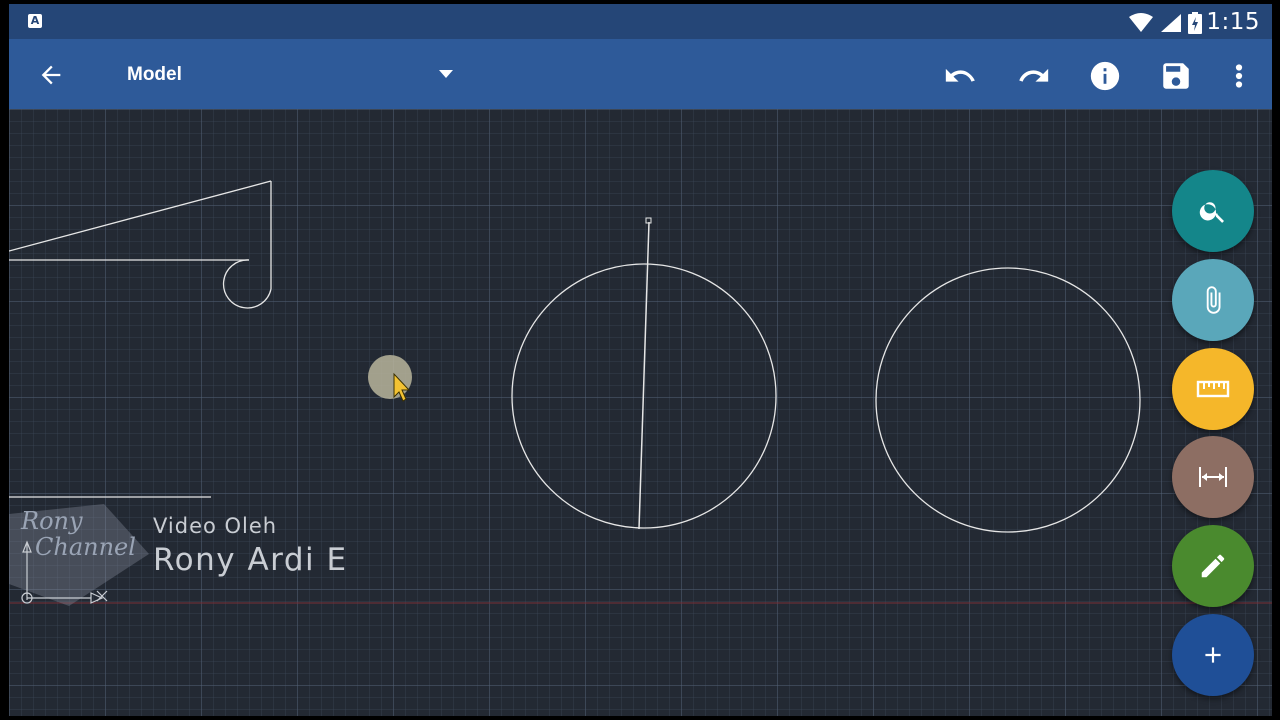  I want to click on clock: 1:15, so click(1233, 22).